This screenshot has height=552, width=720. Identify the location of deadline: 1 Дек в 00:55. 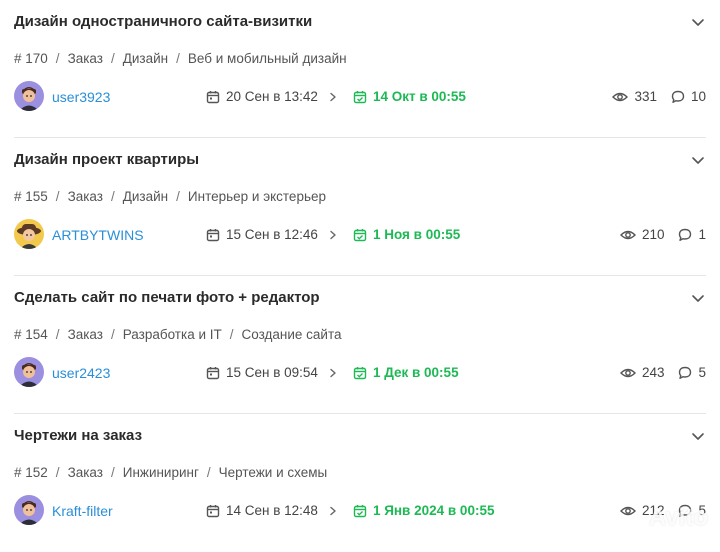
(406, 372).